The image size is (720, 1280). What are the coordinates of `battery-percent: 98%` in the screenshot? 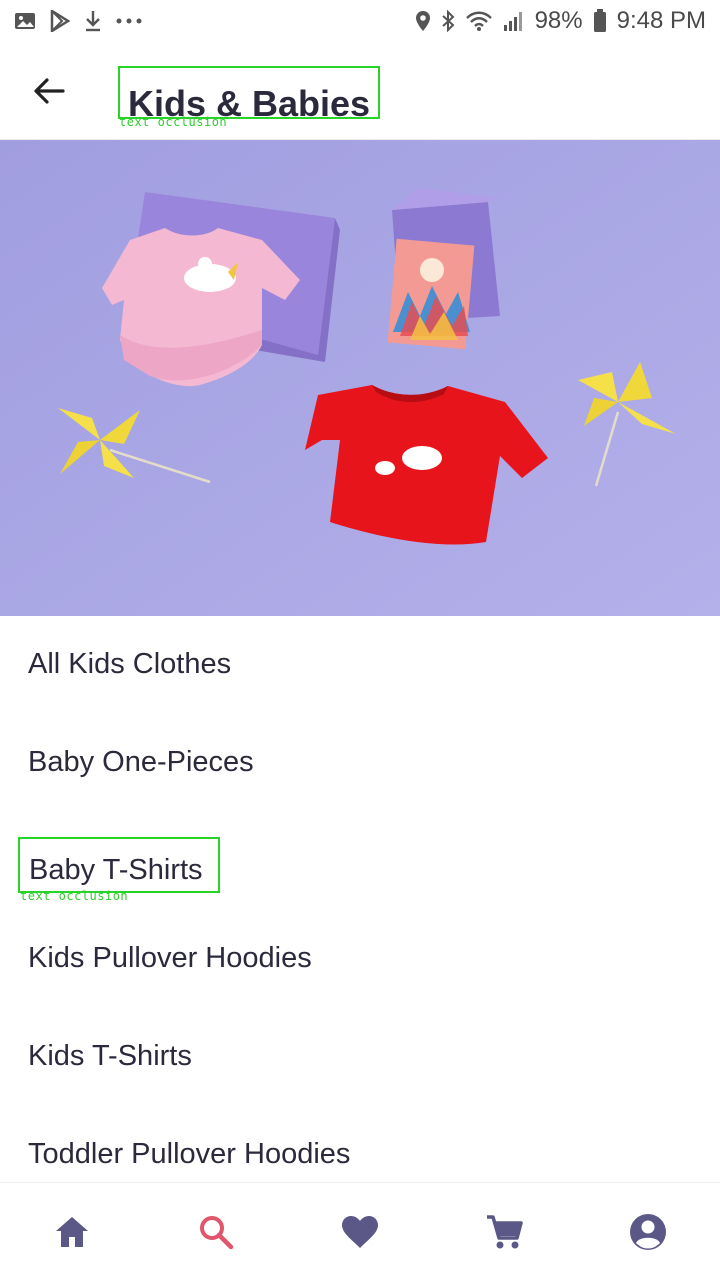 It's located at (558, 20).